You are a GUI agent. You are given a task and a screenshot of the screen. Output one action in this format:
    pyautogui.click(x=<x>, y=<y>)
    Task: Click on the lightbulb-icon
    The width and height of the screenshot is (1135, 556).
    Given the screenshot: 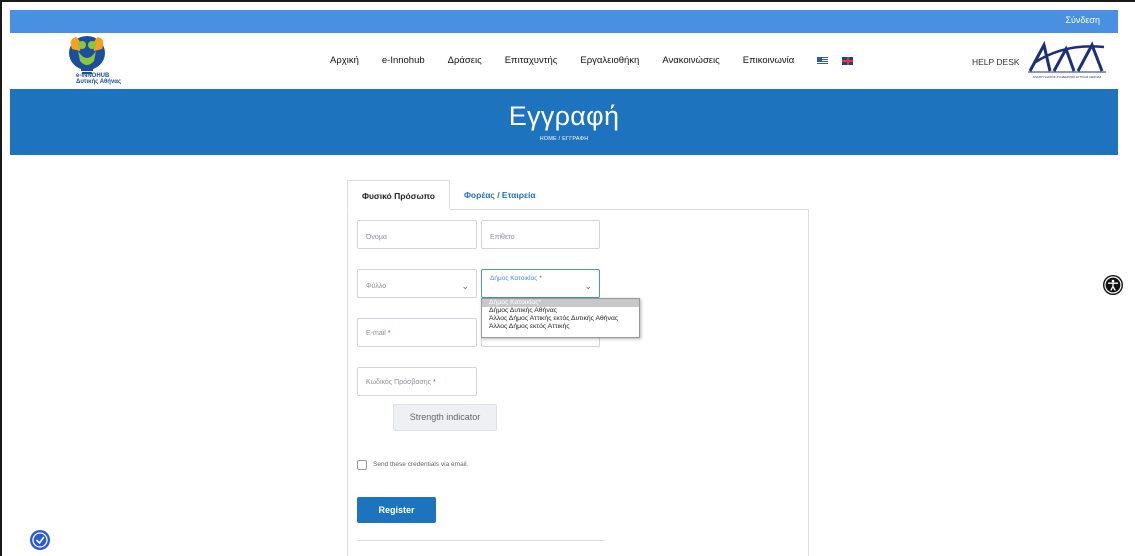 What is the action you would take?
    pyautogui.click(x=87, y=55)
    